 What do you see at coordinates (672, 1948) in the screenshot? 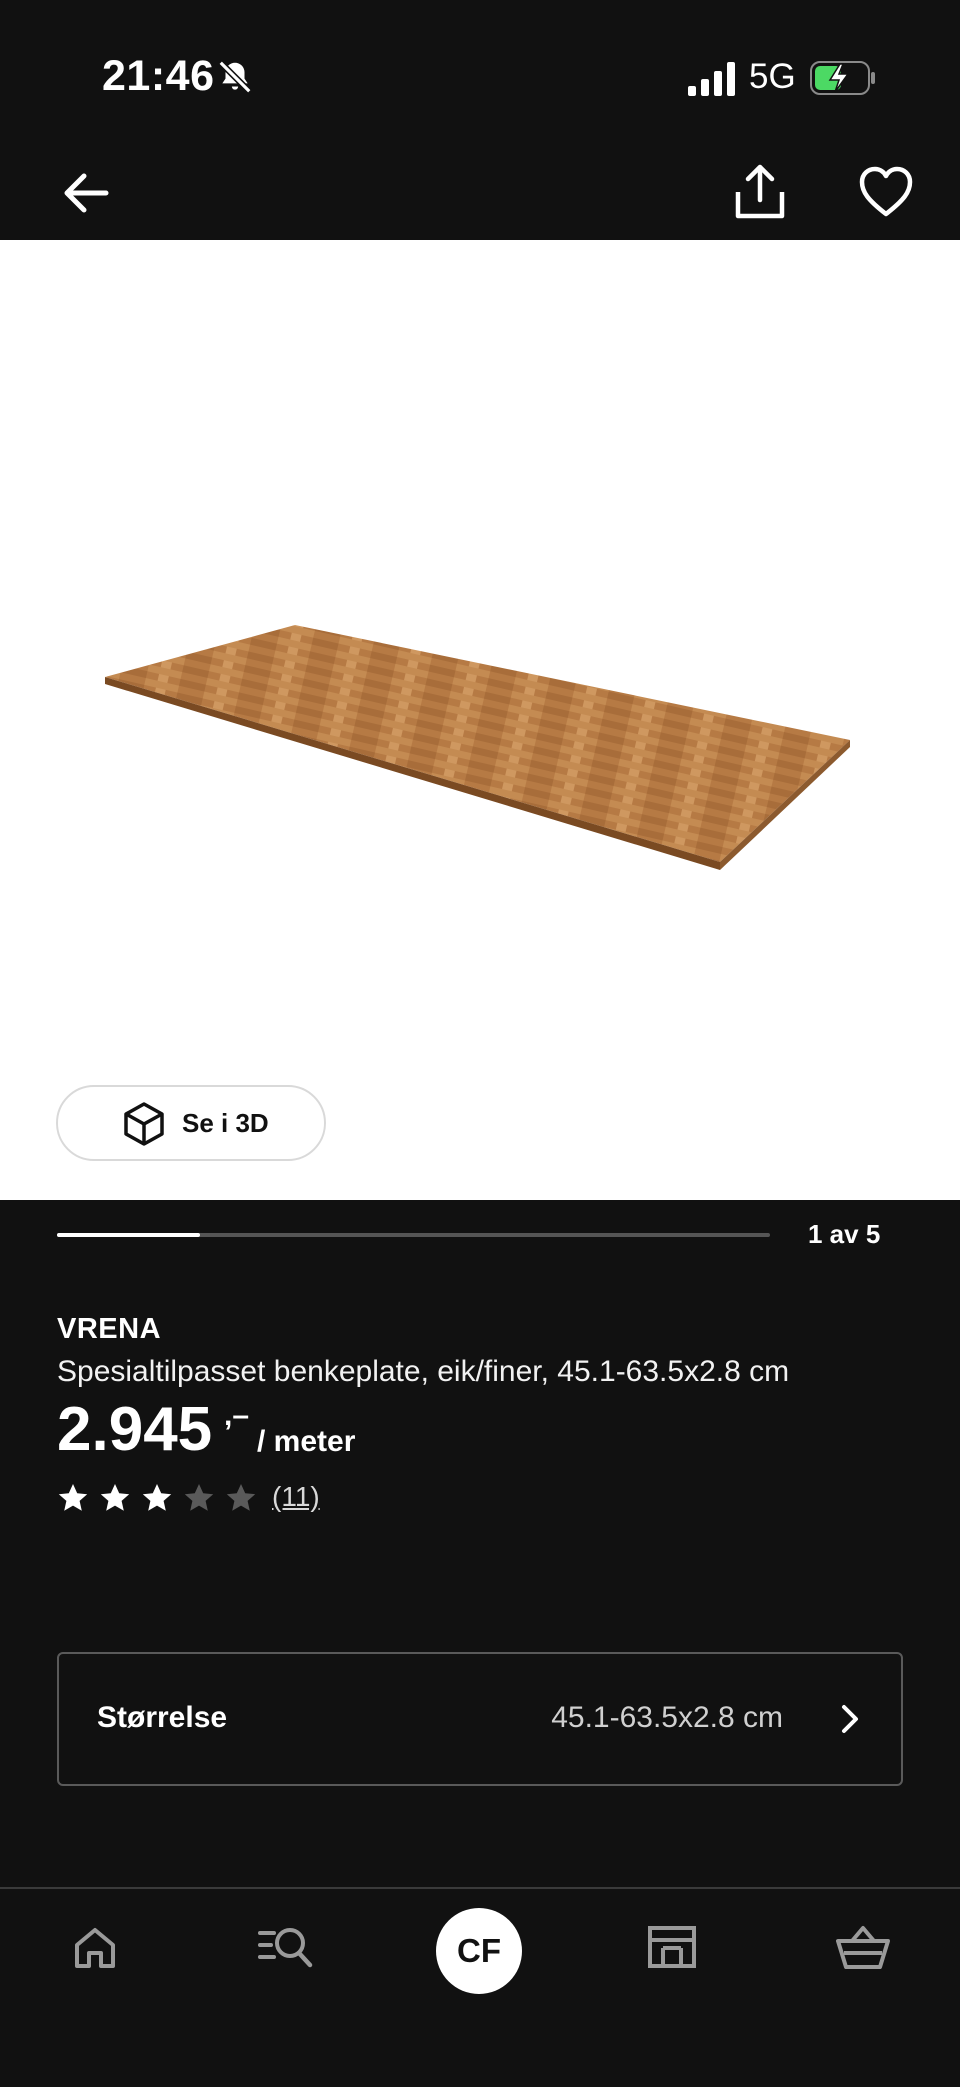
I see `store-icon` at bounding box center [672, 1948].